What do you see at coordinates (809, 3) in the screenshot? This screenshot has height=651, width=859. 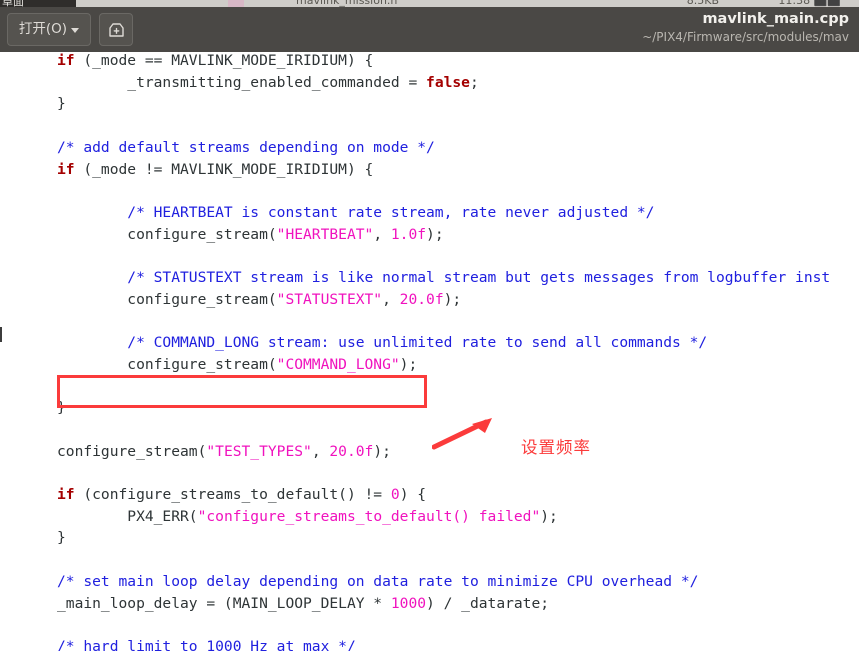 I see `background-window-clock-label: 11:38 ⬛⬛` at bounding box center [809, 3].